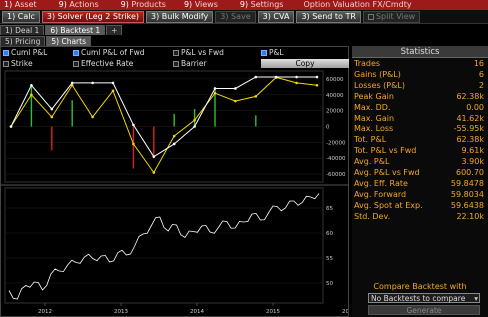 This screenshot has width=488, height=317. I want to click on stat-label: Avg. P&L vs Fwd, so click(387, 172).